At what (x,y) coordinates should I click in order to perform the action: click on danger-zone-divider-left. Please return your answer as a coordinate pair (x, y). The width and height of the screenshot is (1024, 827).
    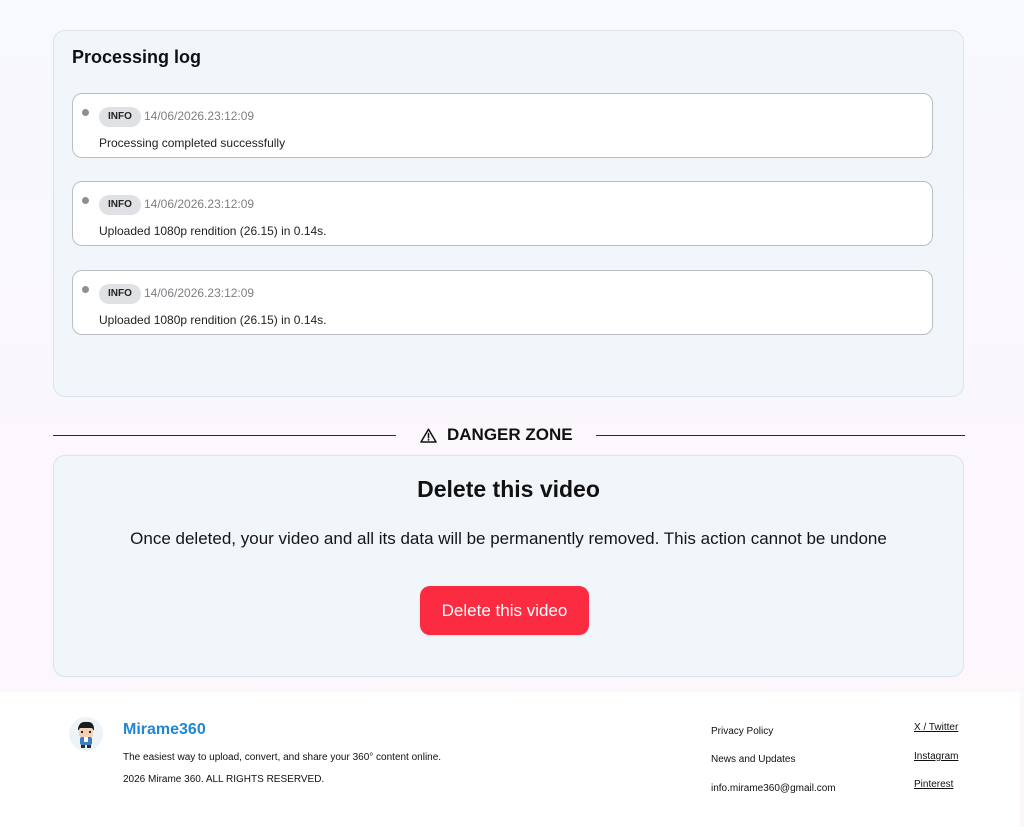
    Looking at the image, I should click on (224, 435).